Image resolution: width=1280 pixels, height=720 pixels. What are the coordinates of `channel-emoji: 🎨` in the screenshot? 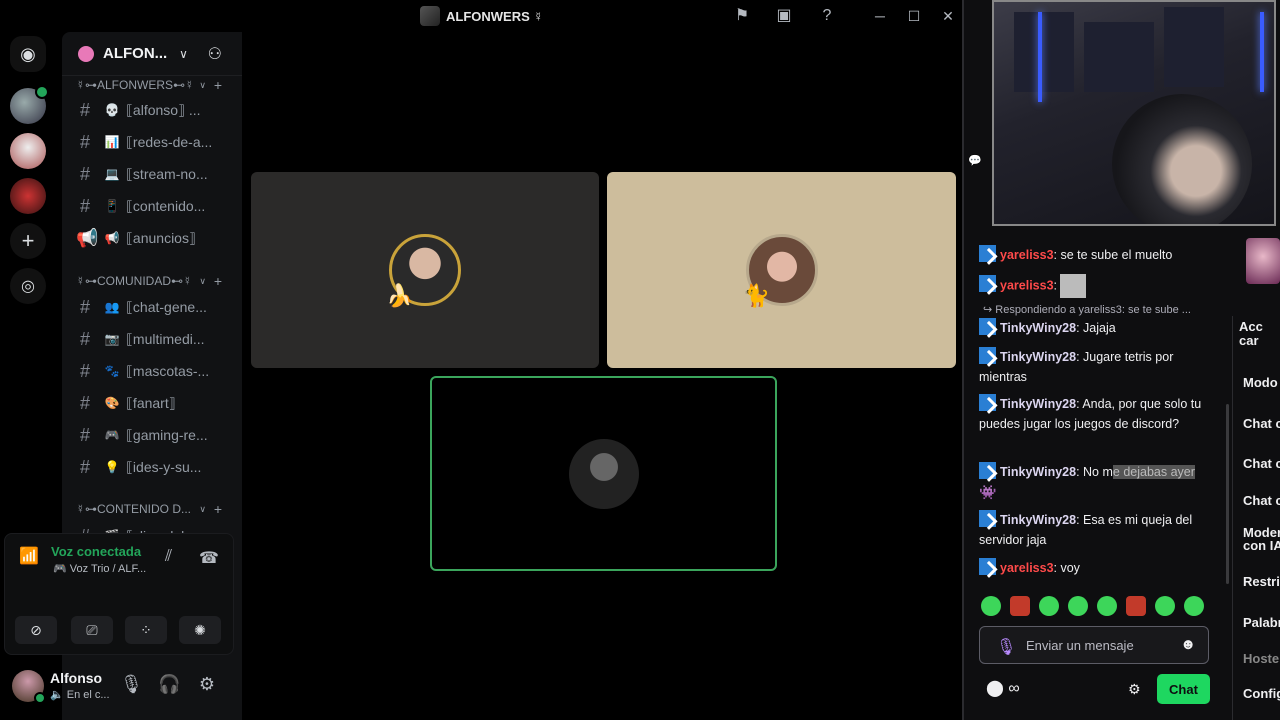 It's located at (112, 403).